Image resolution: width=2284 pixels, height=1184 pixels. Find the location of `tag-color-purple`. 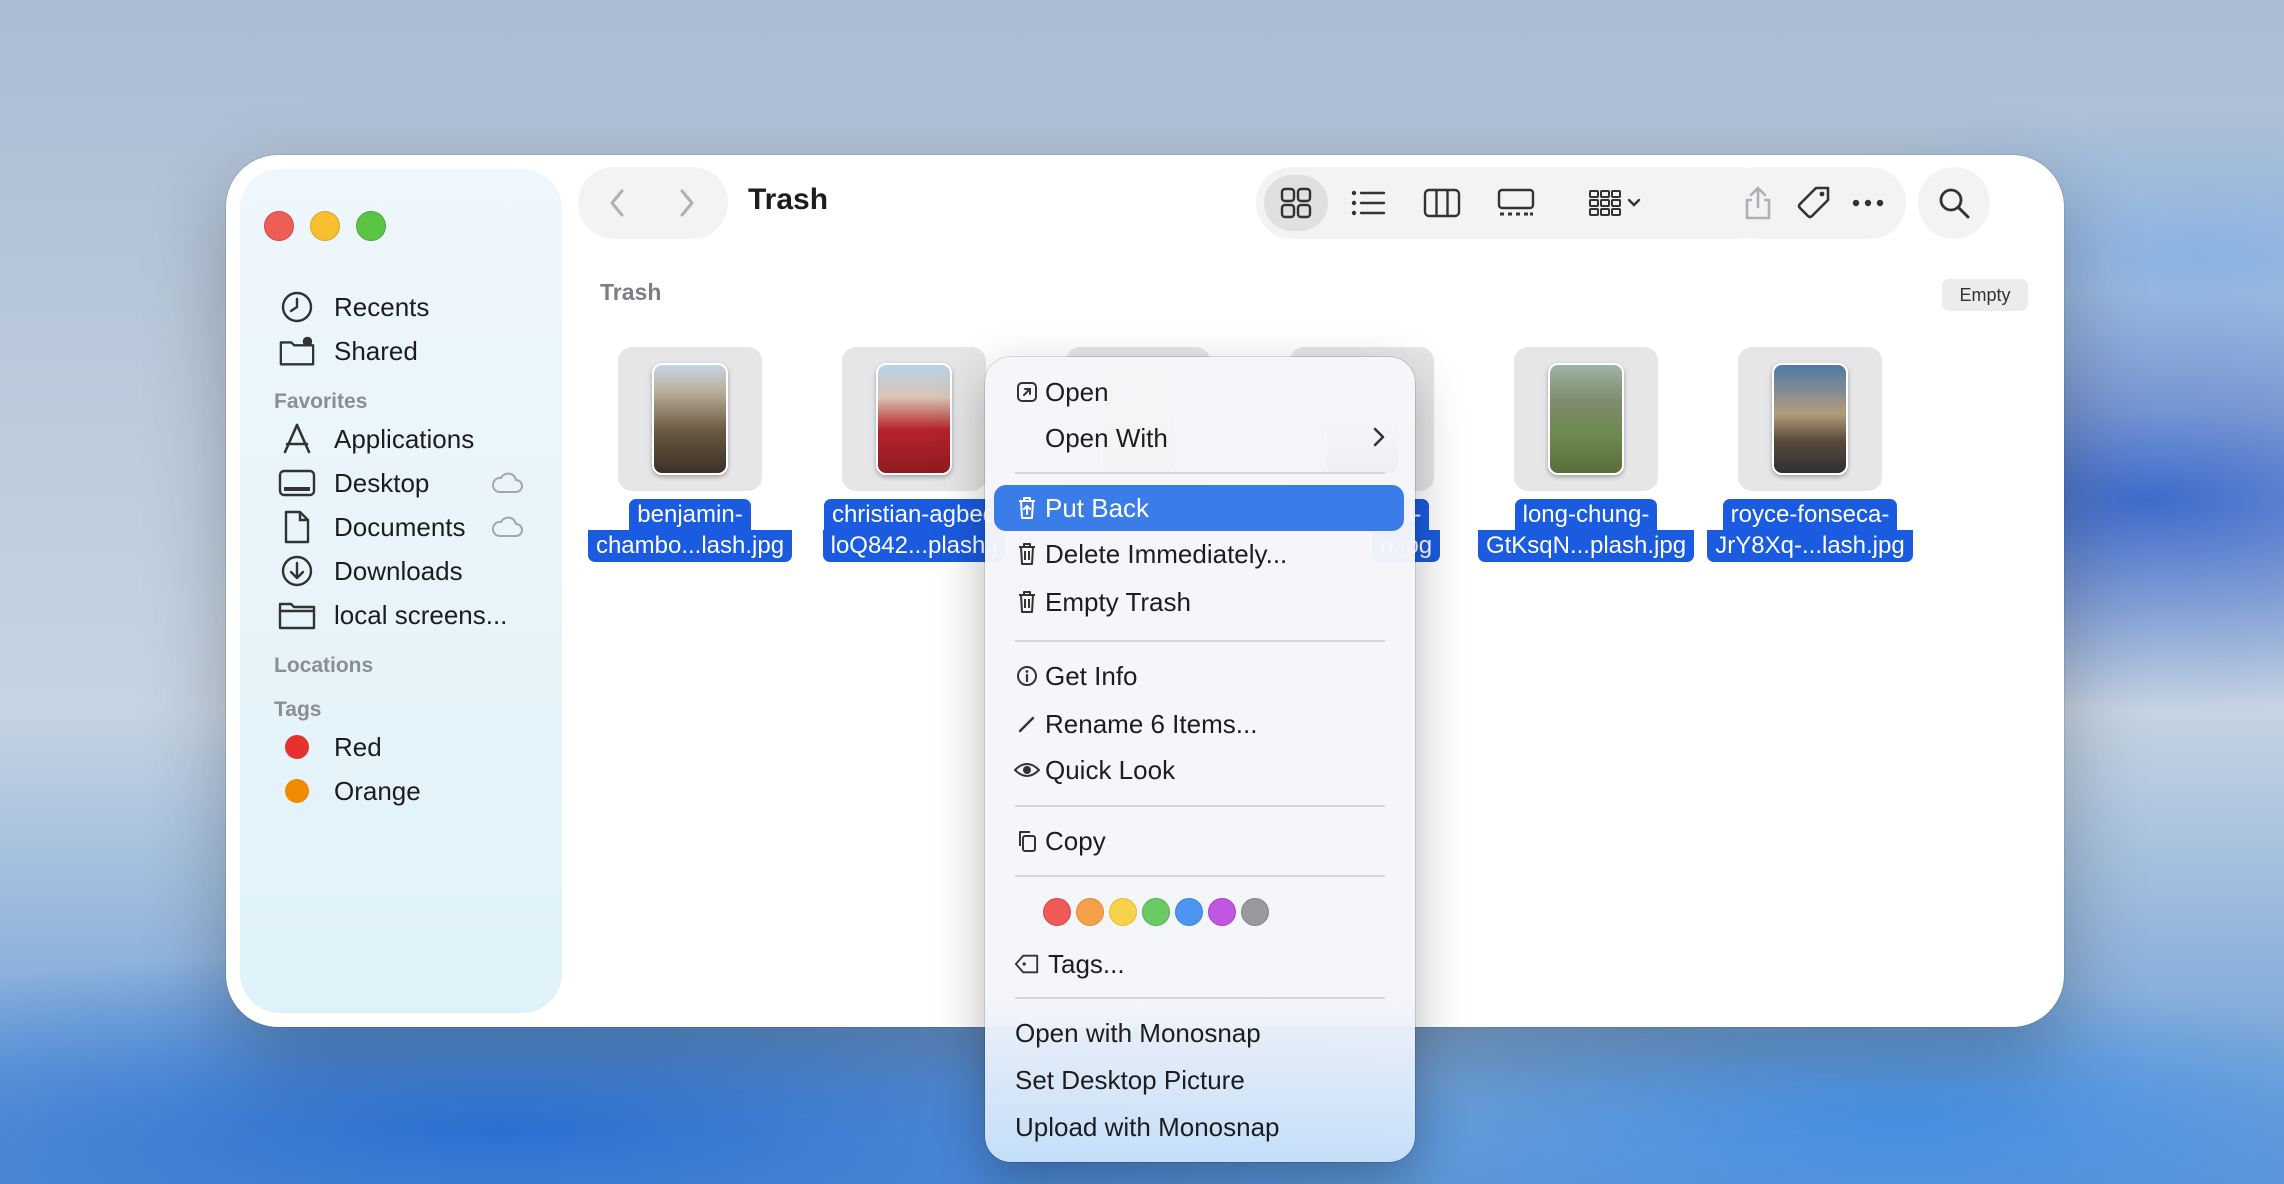

tag-color-purple is located at coordinates (1222, 912).